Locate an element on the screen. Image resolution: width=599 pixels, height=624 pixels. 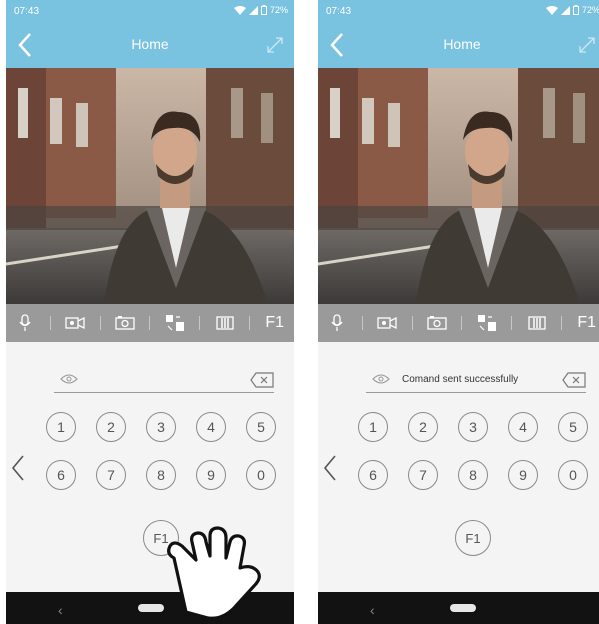
status-message: Comand sent successfully is located at coordinates (460, 379).